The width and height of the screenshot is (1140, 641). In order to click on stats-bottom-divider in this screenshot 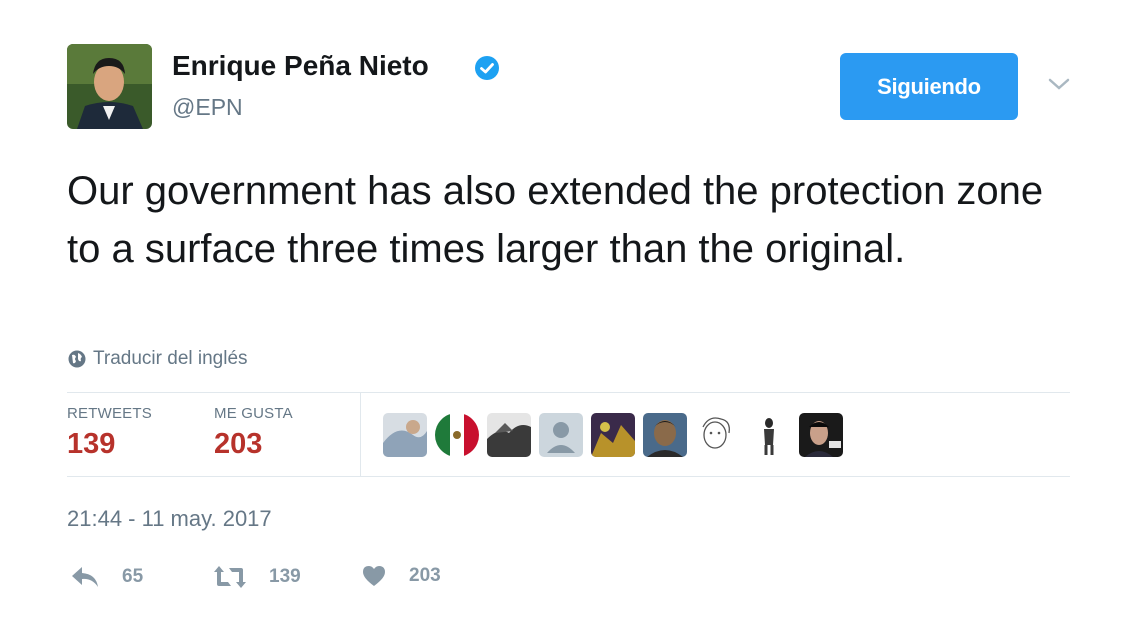, I will do `click(568, 476)`.